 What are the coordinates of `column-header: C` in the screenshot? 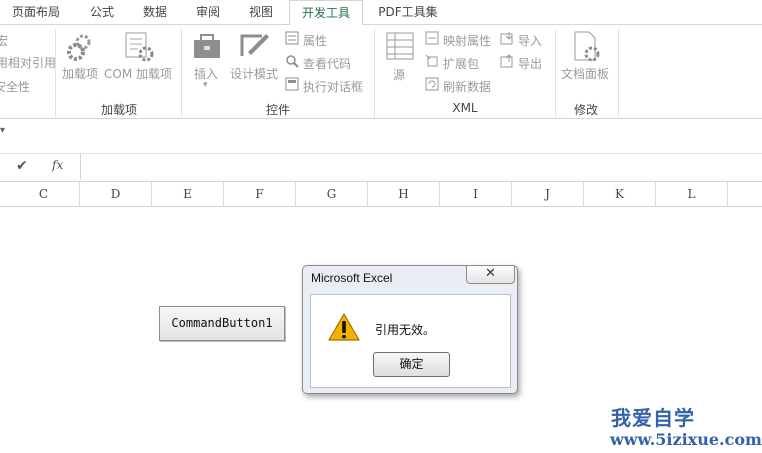 It's located at (44, 194).